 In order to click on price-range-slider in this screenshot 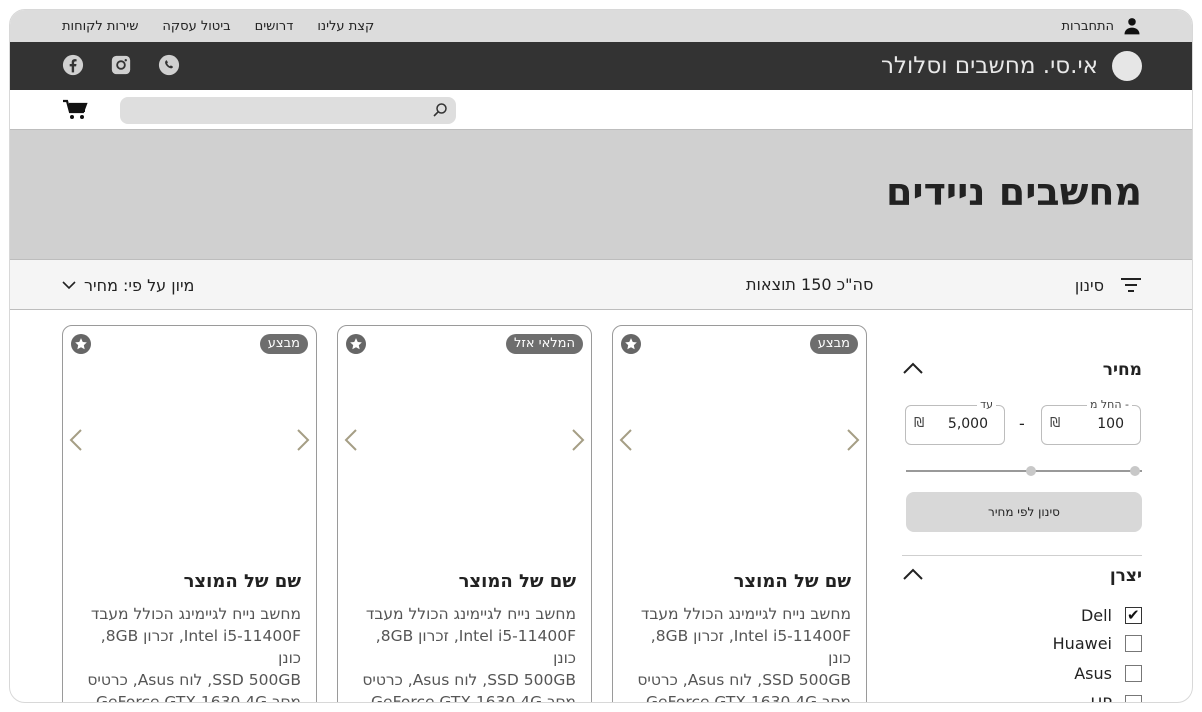, I will do `click(1024, 471)`.